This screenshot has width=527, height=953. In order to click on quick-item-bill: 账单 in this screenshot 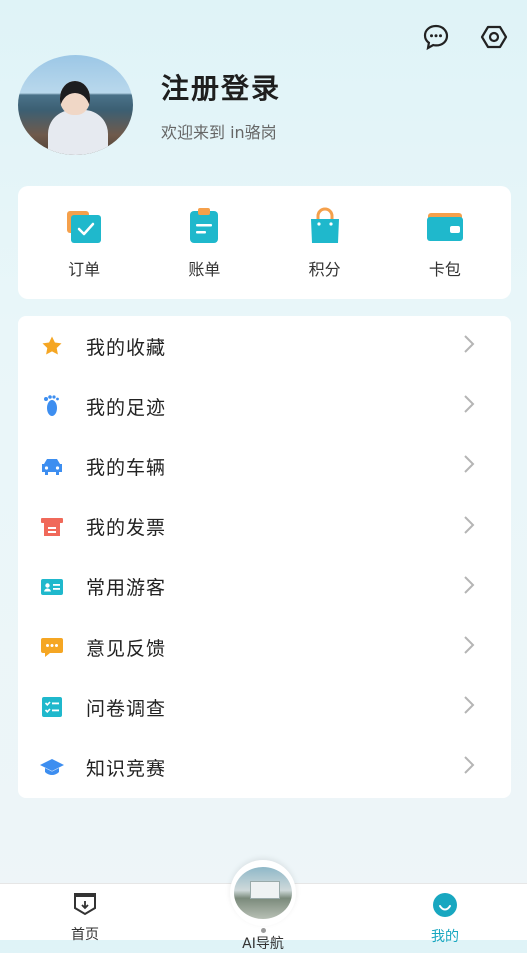, I will do `click(204, 243)`.